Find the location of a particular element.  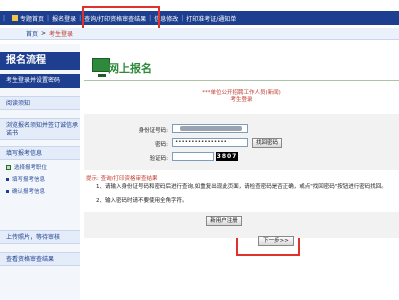

register-button: 新用户注册 is located at coordinates (224, 221).